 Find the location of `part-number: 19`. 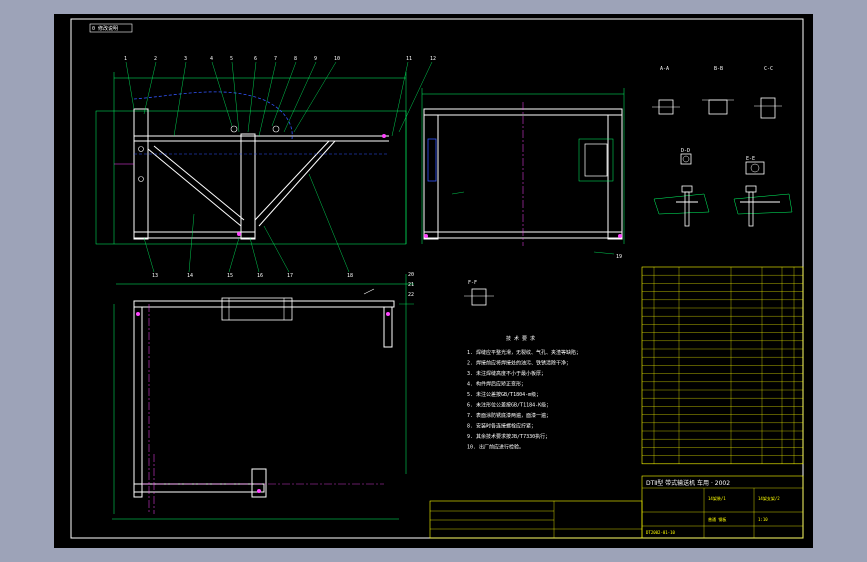

part-number: 19 is located at coordinates (619, 257).